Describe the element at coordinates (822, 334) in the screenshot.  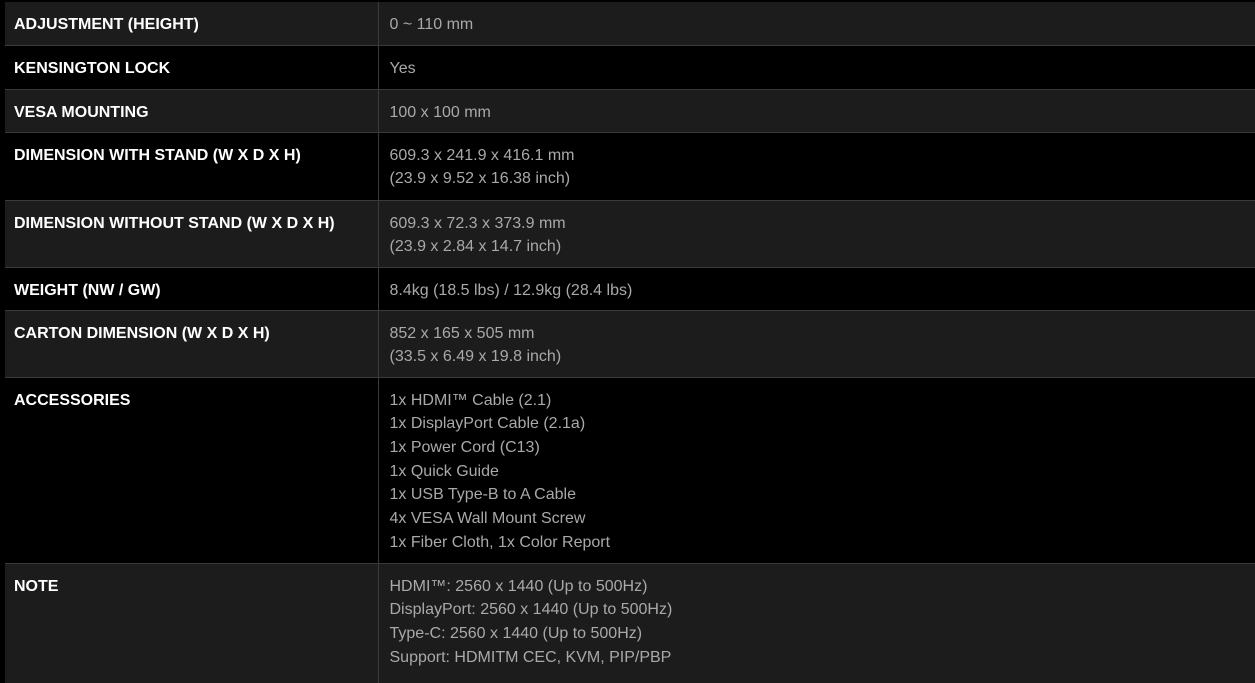
I see `spec-value-line: 852 x 165 x 505 mm` at that location.